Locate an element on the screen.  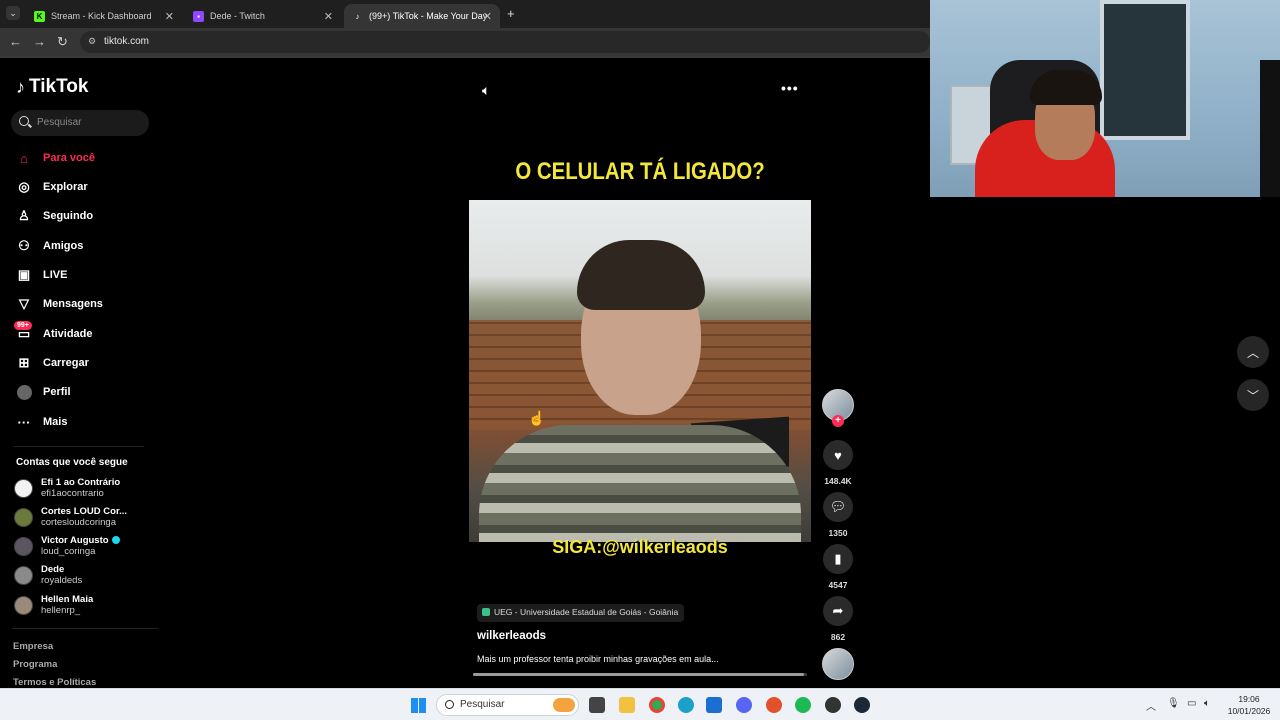
live-icon: ▣ is located at coordinates (24, 274).